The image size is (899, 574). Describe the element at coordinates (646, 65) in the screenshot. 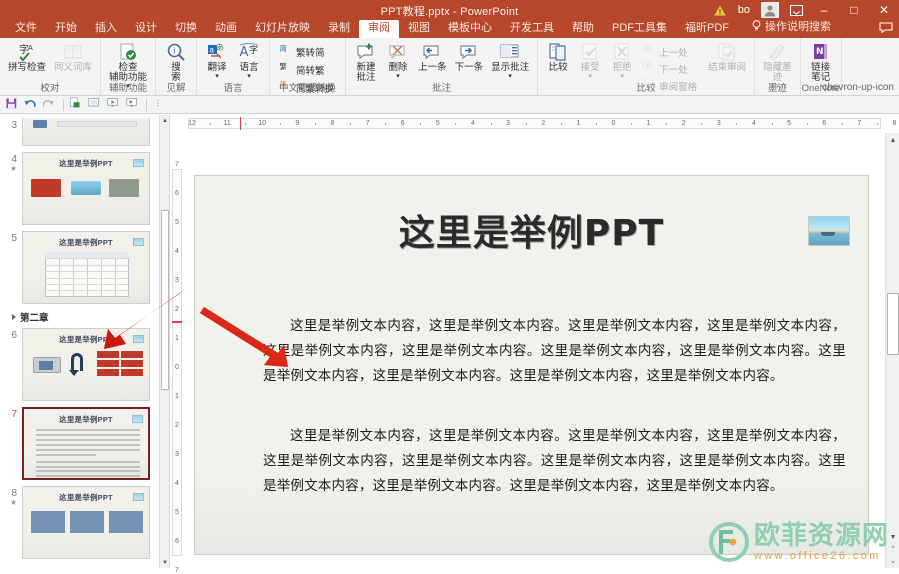

I see `ribbon-group-items: 比较 接受 ▾ 拒绝 ▾ 上一处 下一处 审阅窗格 结束审阅` at that location.